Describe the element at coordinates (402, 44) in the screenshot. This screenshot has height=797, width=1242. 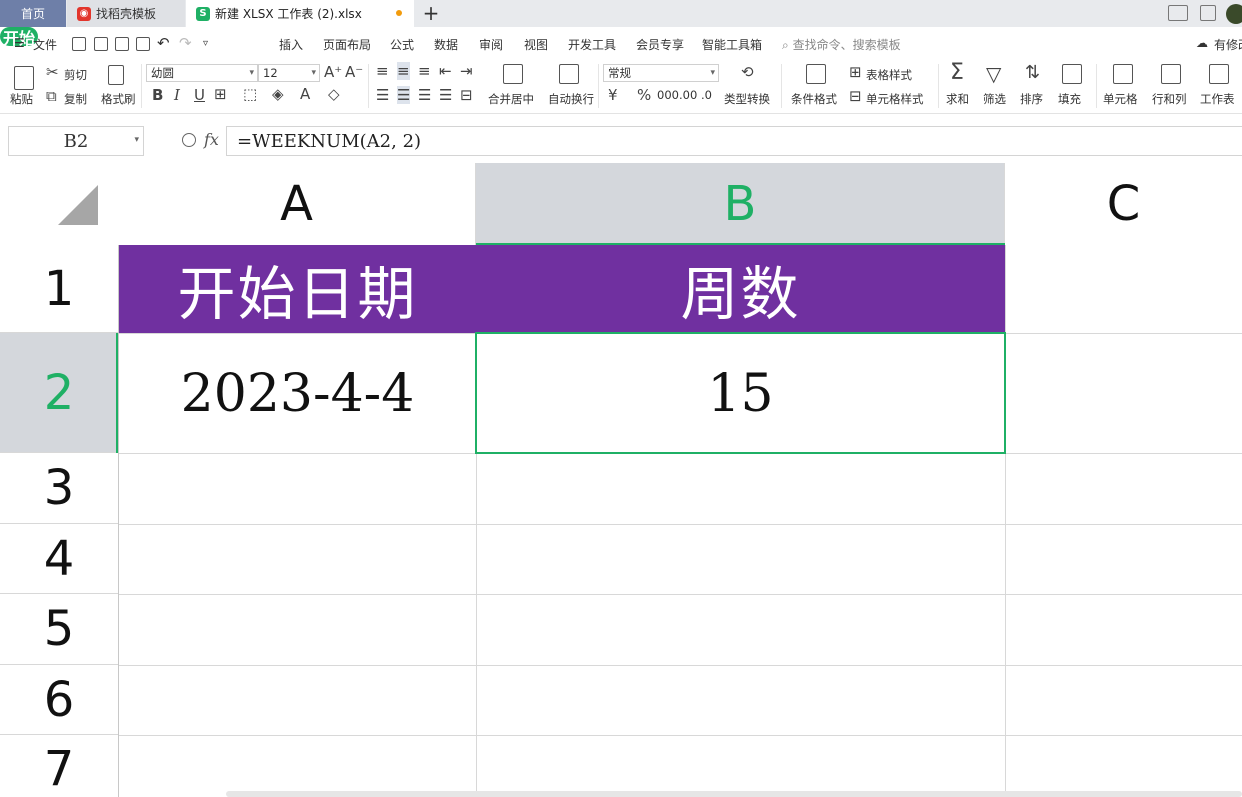
I see `menu-formulas: 公式` at that location.